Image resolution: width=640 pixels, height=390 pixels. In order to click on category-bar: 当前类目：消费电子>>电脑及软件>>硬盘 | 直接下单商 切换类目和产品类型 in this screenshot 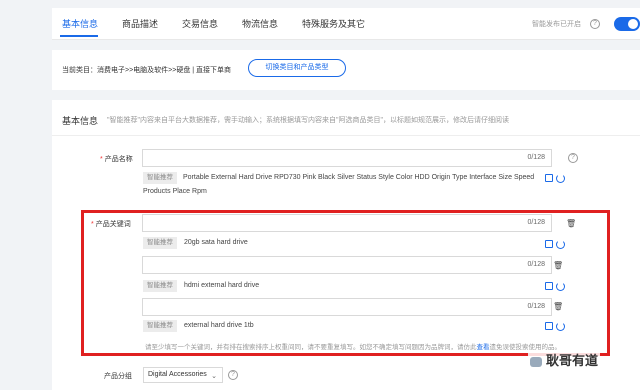, I will do `click(346, 70)`.